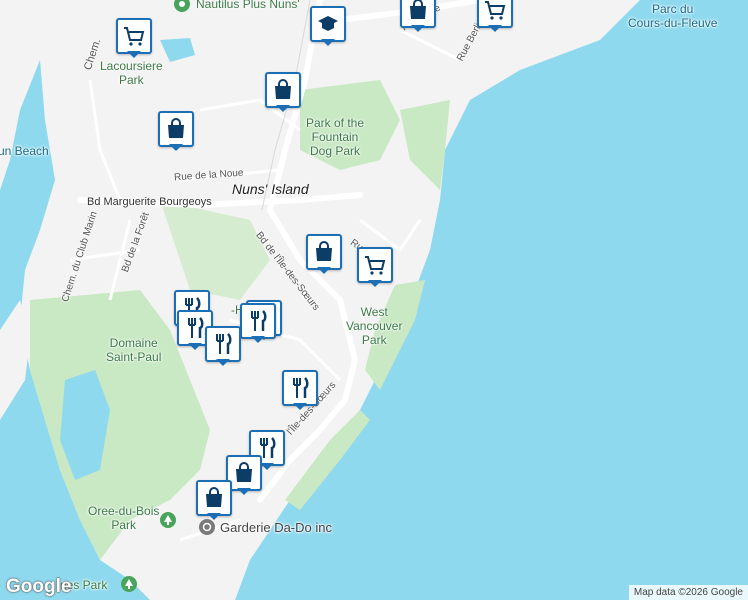 The height and width of the screenshot is (600, 748). What do you see at coordinates (131, 73) in the screenshot?
I see `label-lacoursiere-park: Lacoursiere Park` at bounding box center [131, 73].